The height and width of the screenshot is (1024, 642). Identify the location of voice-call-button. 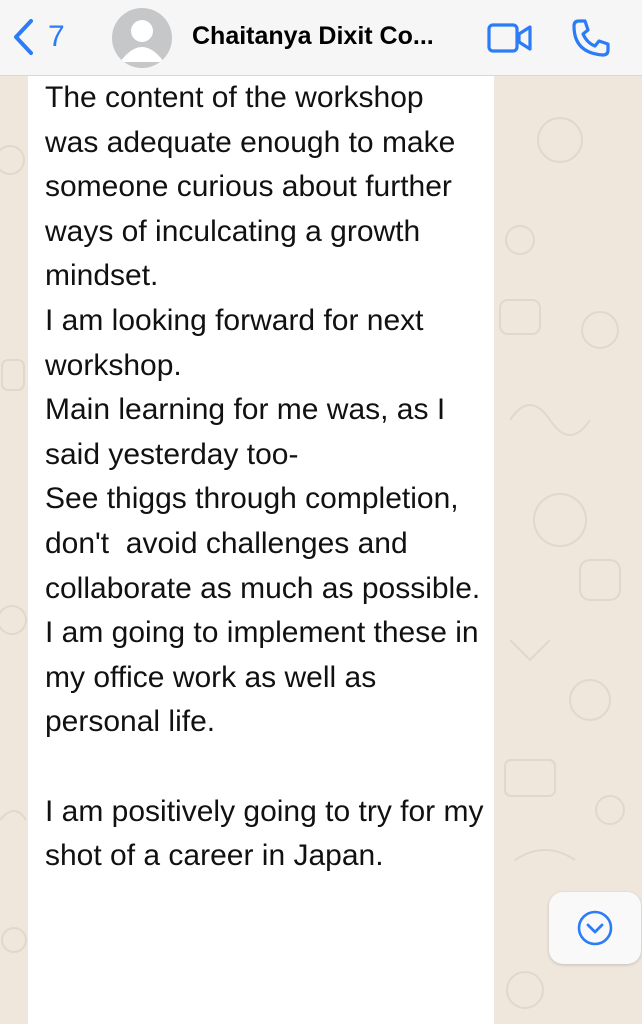
(590, 38).